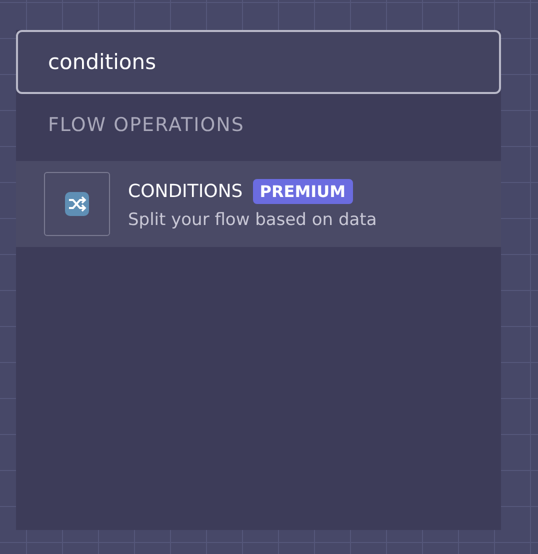  I want to click on result-item: CONDITIONS PREMIUM Split your flow based on data, so click(258, 204).